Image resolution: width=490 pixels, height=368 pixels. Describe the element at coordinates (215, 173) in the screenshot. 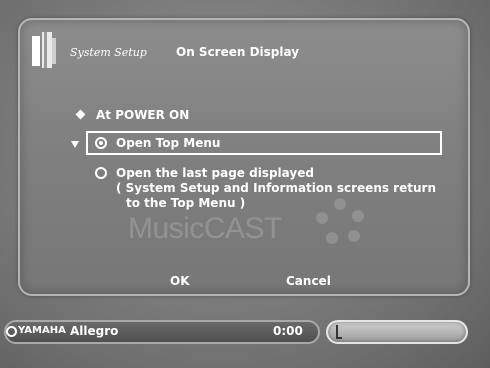

I see `option-label: Open the last page displayed` at that location.